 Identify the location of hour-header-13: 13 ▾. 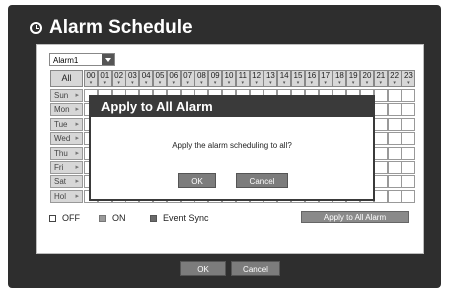
(270, 78).